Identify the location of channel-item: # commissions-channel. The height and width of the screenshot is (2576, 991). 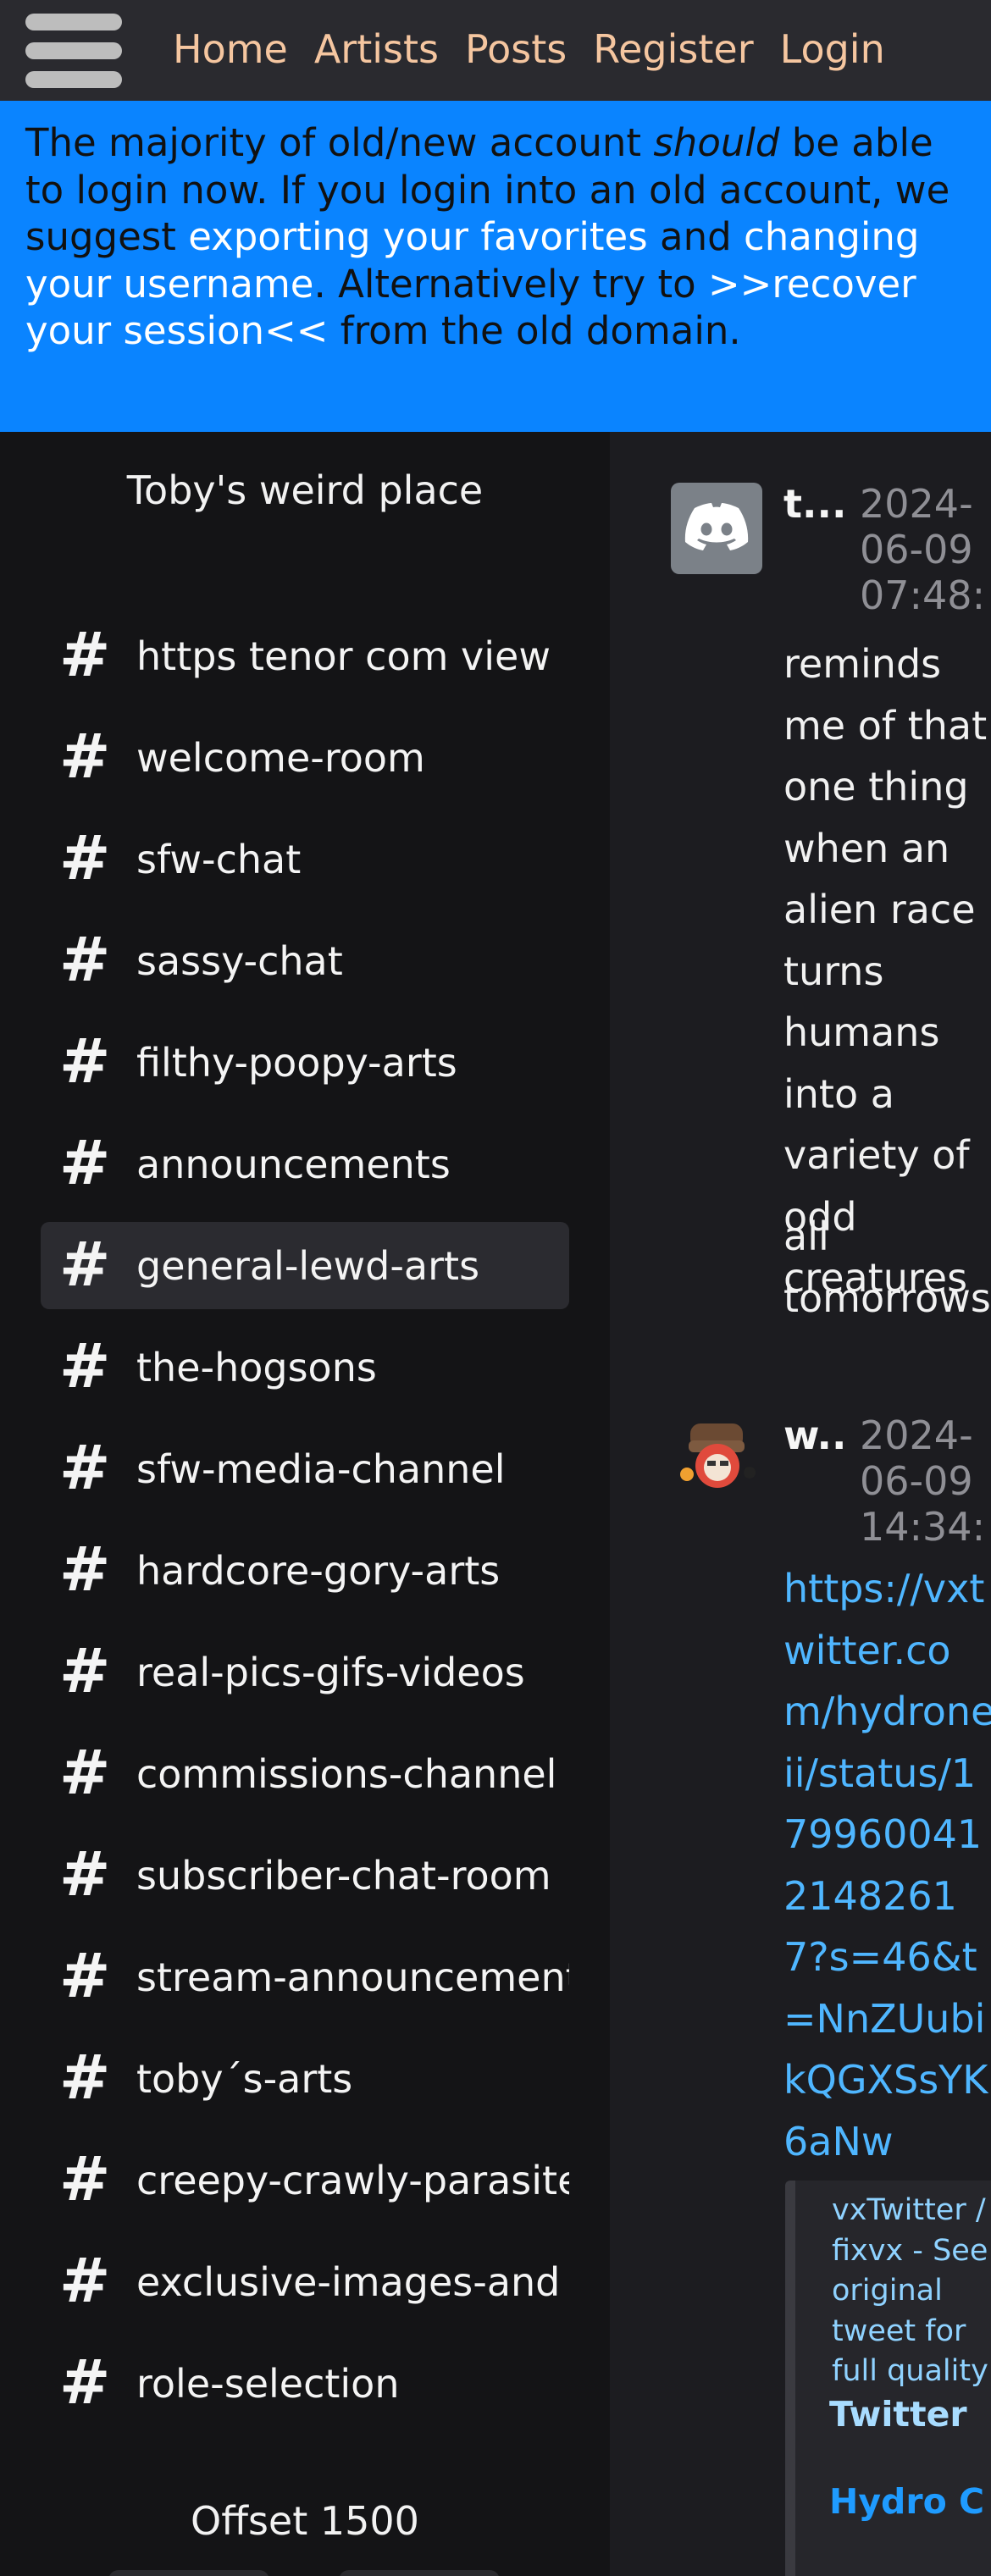
(305, 1774).